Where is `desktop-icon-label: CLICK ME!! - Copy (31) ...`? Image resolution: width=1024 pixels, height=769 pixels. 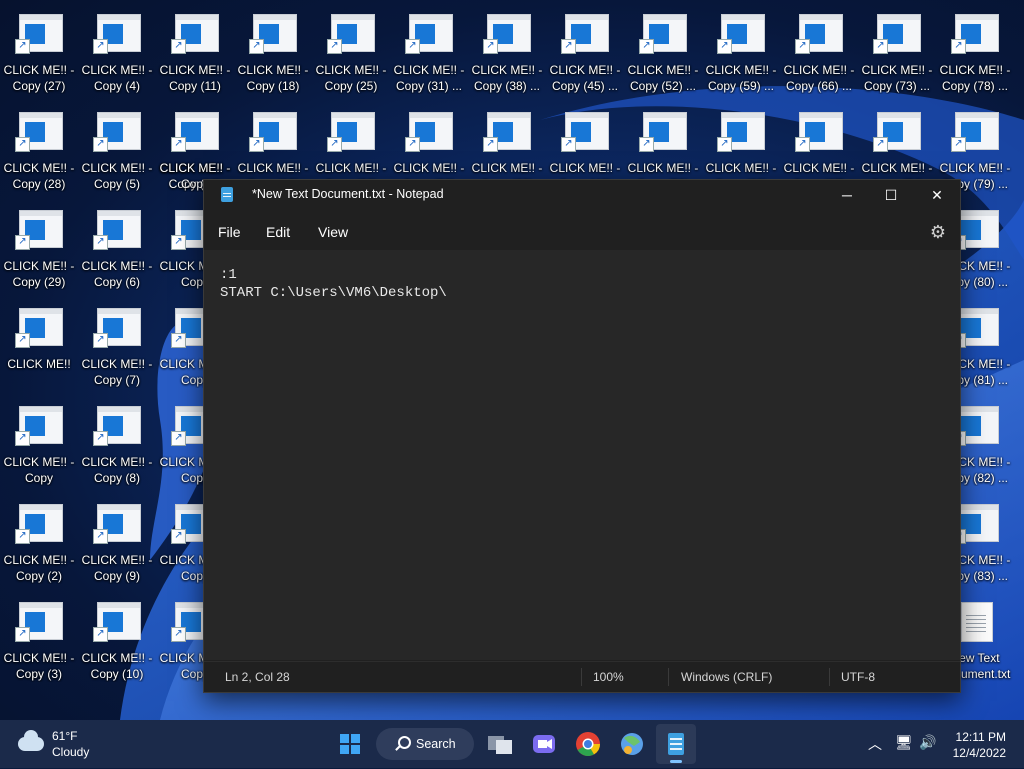
desktop-icon-label: CLICK ME!! - Copy (31) ... is located at coordinates (429, 78).